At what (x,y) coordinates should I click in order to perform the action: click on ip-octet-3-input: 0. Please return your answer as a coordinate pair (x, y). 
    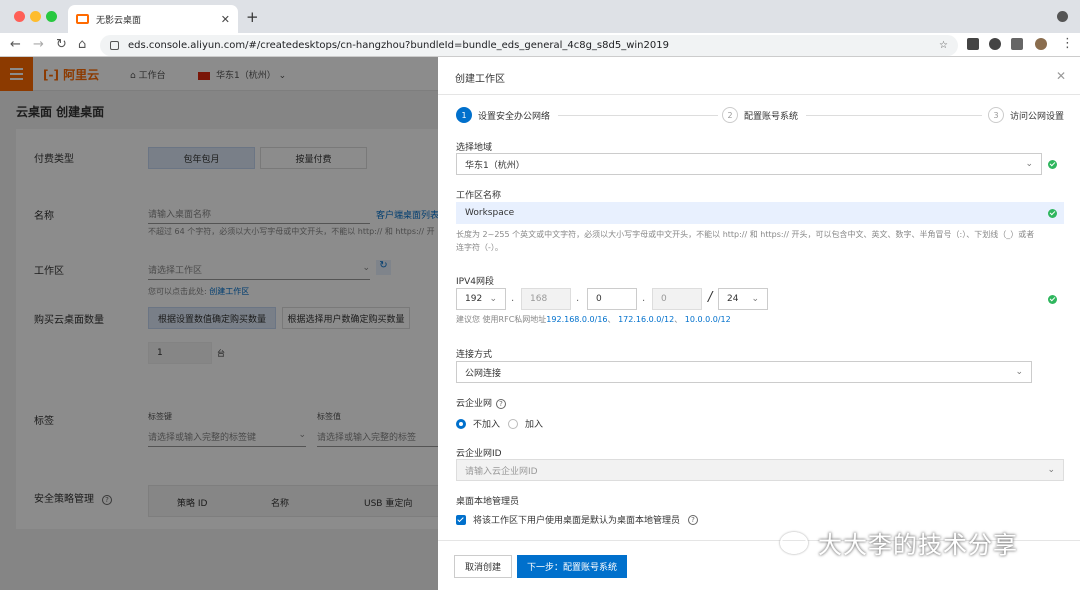
    Looking at the image, I should click on (612, 299).